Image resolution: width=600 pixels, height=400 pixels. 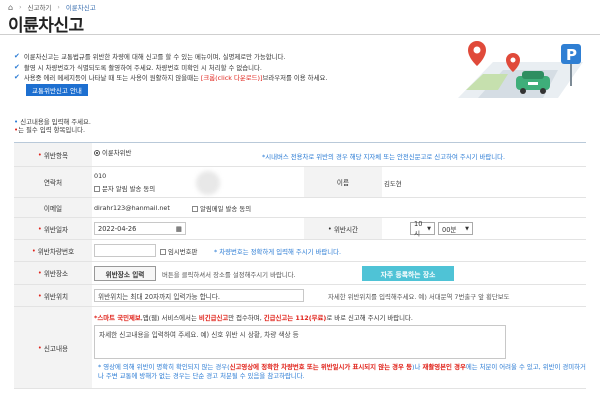 I want to click on chrome-download-link: [크롬(click 다운로드)], so click(x=232, y=78).